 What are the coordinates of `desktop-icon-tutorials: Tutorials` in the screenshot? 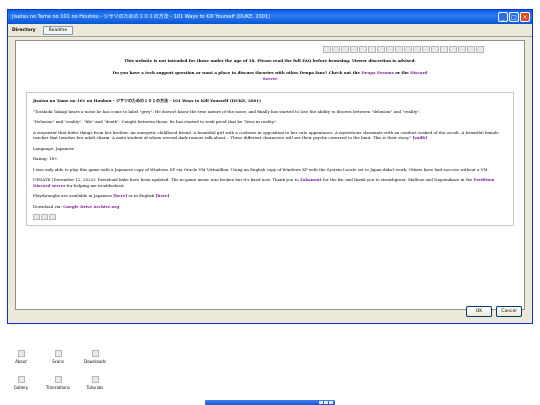 It's located at (95, 383).